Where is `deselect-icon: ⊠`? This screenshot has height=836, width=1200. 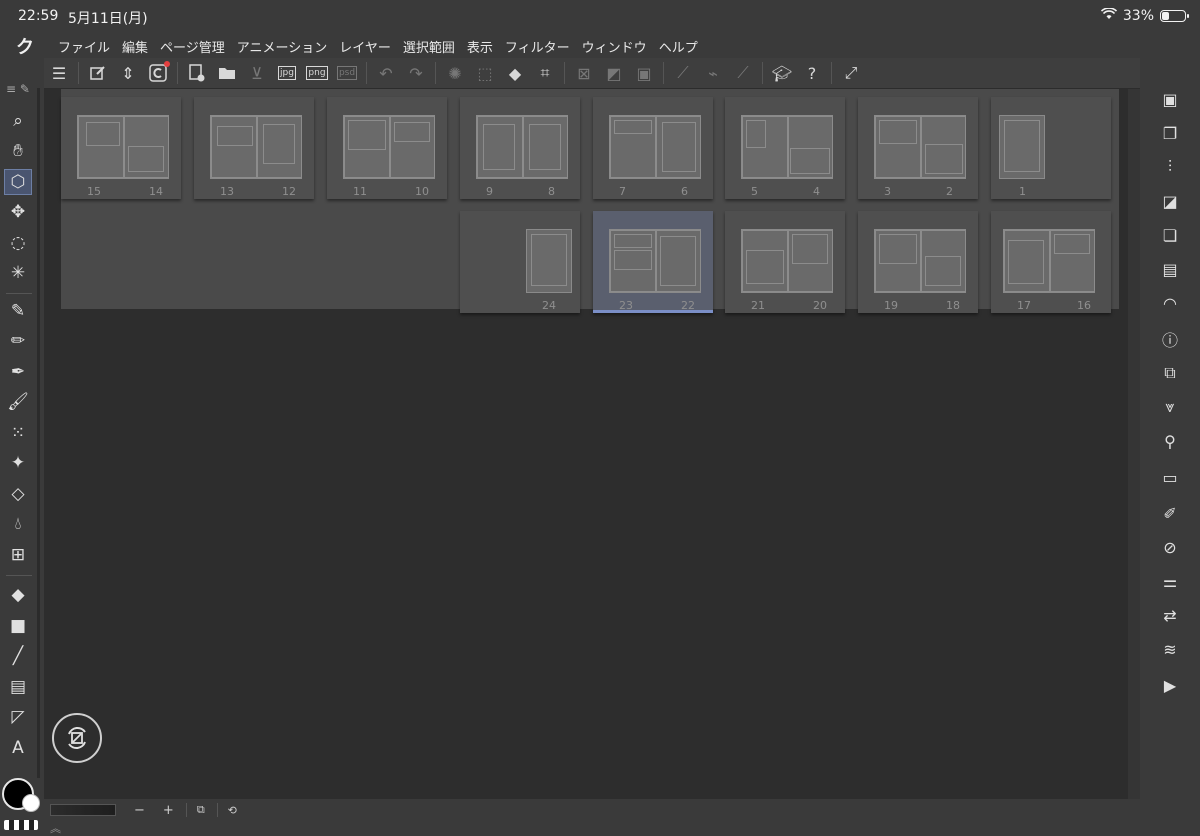 deselect-icon: ⊠ is located at coordinates (584, 73).